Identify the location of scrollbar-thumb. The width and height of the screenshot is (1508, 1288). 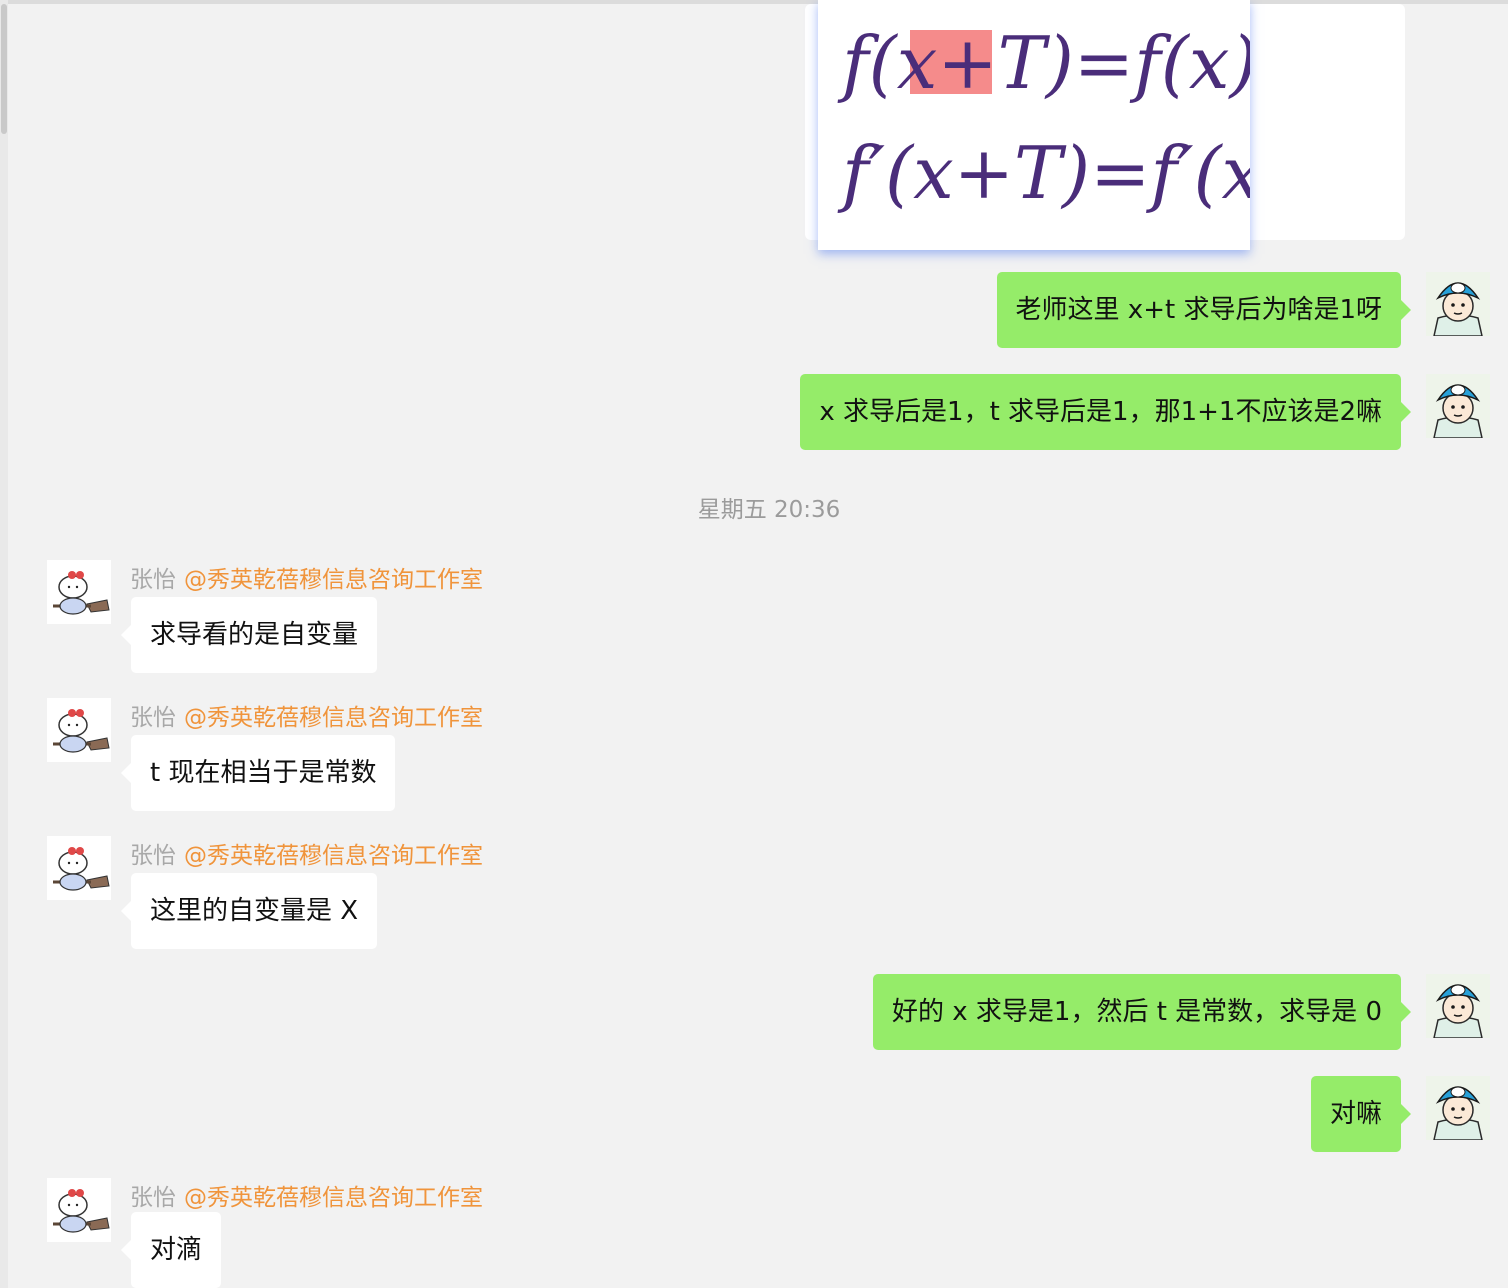
(4, 69).